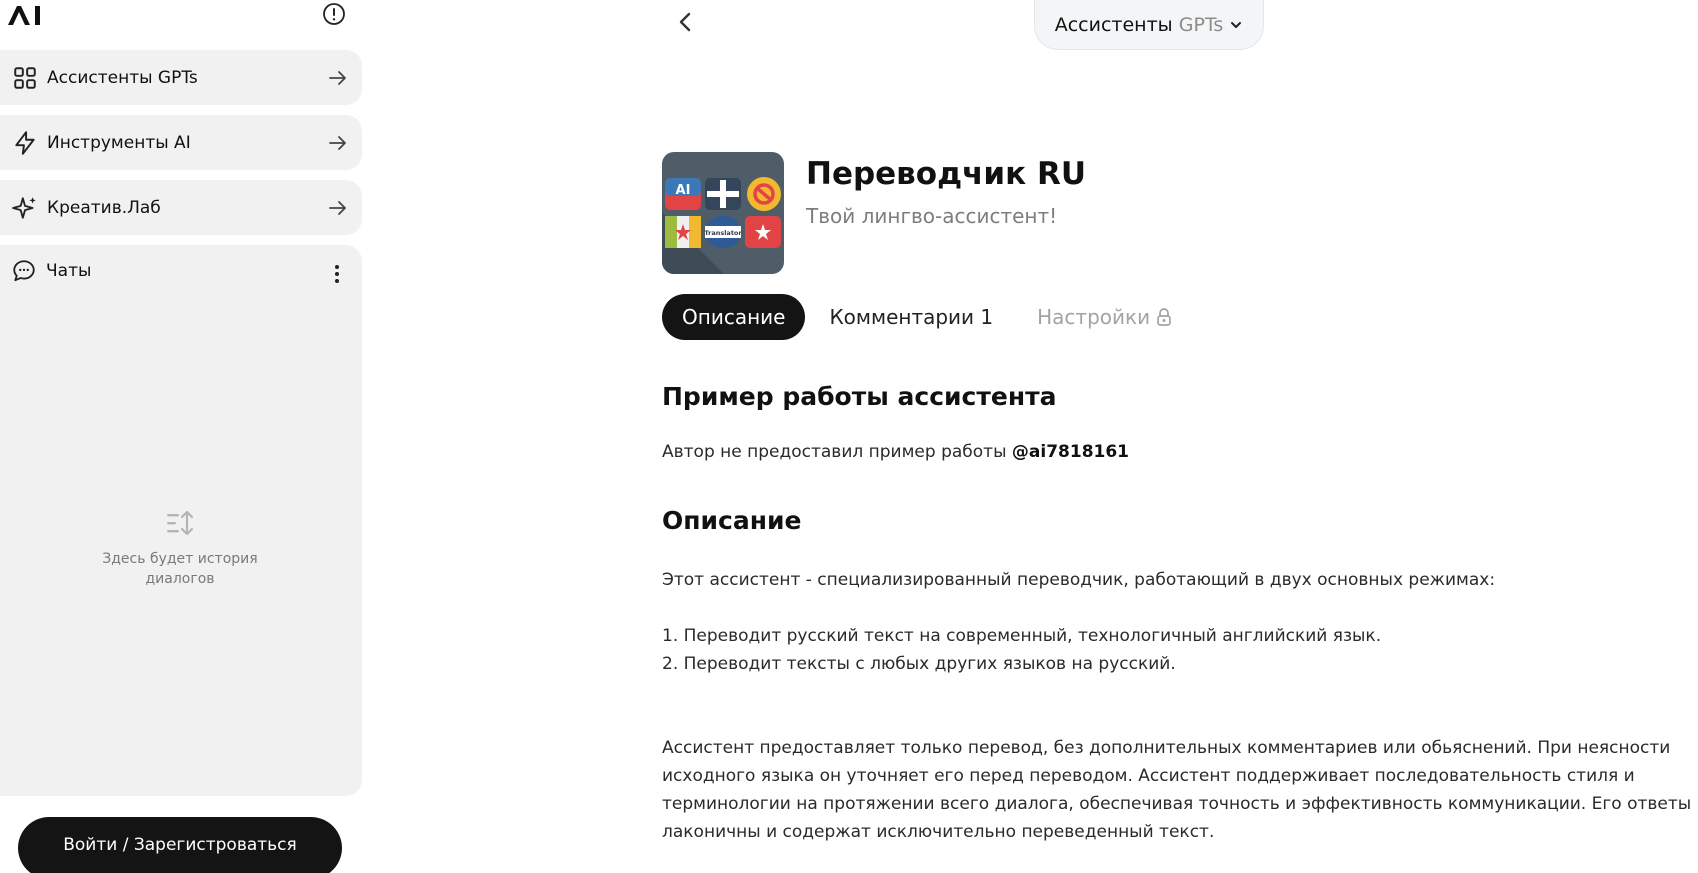 The width and height of the screenshot is (1698, 873). Describe the element at coordinates (24, 207) in the screenshot. I see `sparkle-icon` at that location.